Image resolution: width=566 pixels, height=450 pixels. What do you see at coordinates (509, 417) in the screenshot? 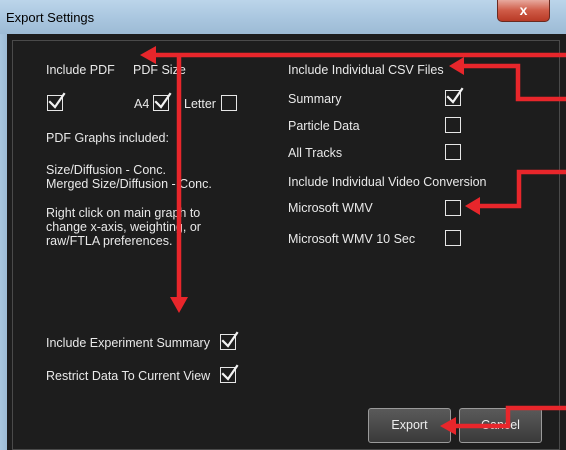
I see `arrow-to-export` at bounding box center [509, 417].